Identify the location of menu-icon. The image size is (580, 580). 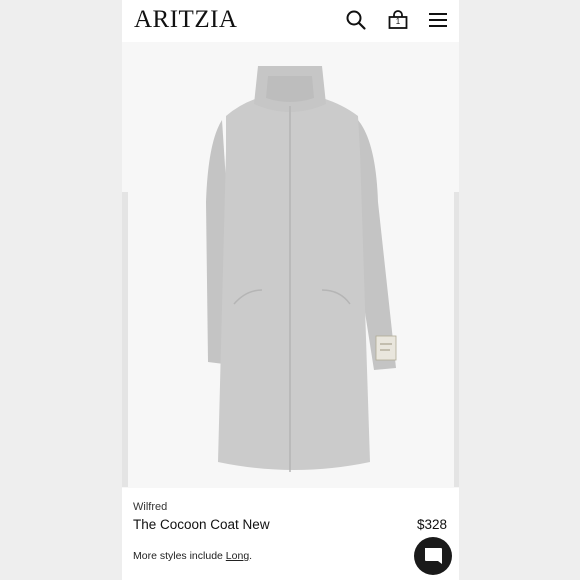
(438, 20).